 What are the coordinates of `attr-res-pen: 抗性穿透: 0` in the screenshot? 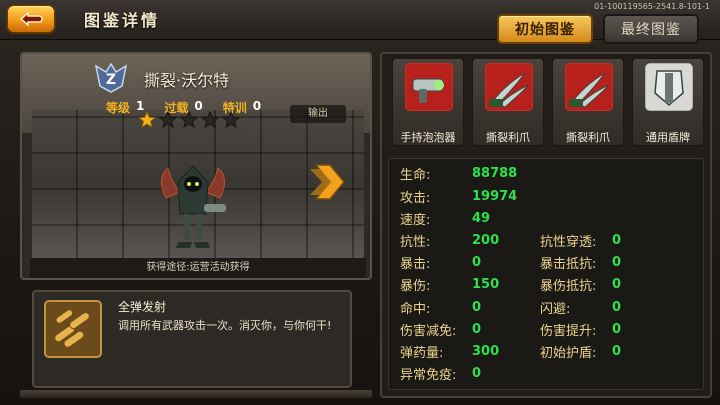 It's located at (580, 240).